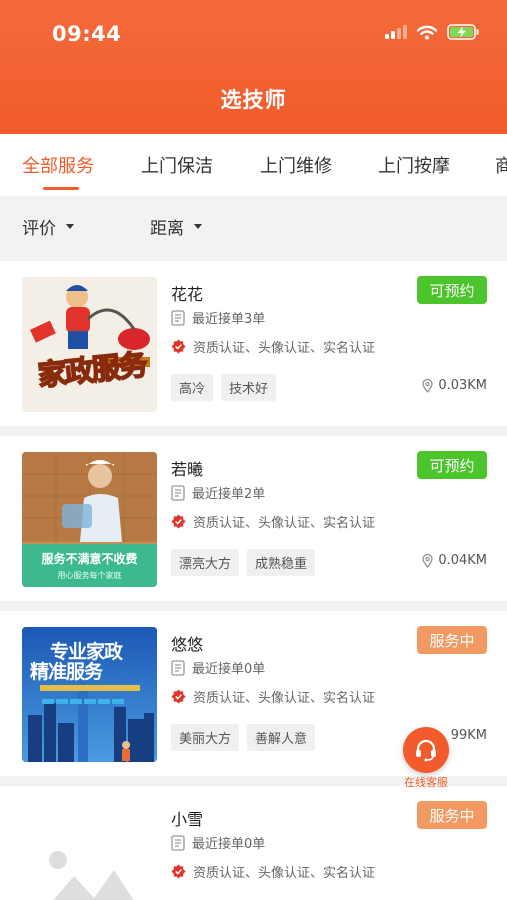  I want to click on wifi-icon, so click(427, 32).